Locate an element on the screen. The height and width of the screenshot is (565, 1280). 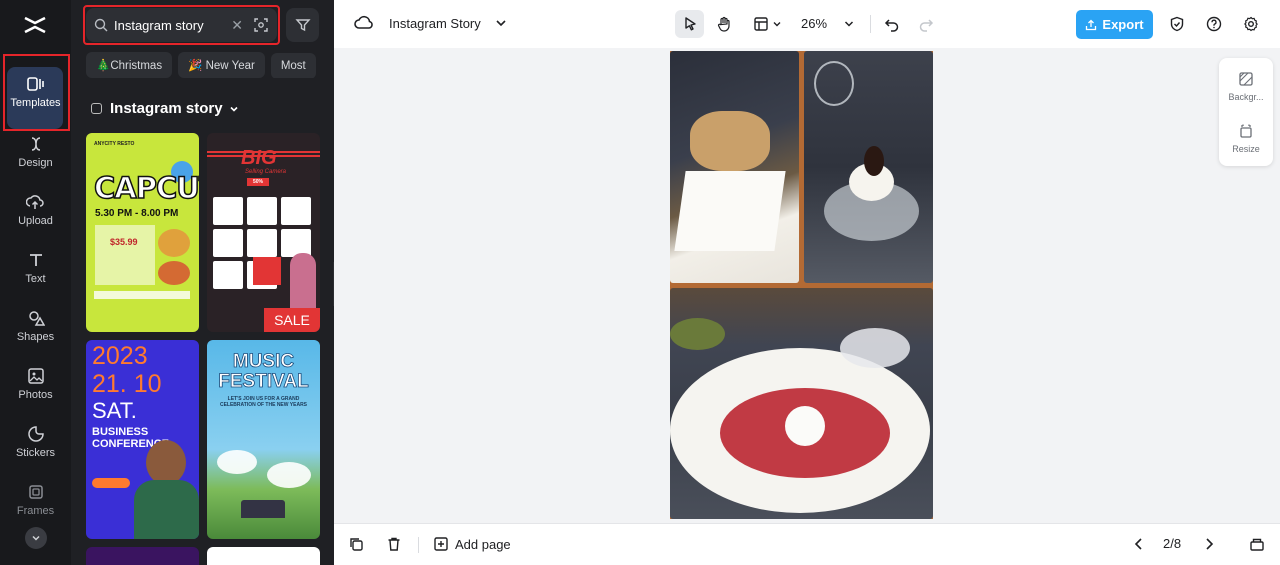
text-icon is located at coordinates (35, 260).